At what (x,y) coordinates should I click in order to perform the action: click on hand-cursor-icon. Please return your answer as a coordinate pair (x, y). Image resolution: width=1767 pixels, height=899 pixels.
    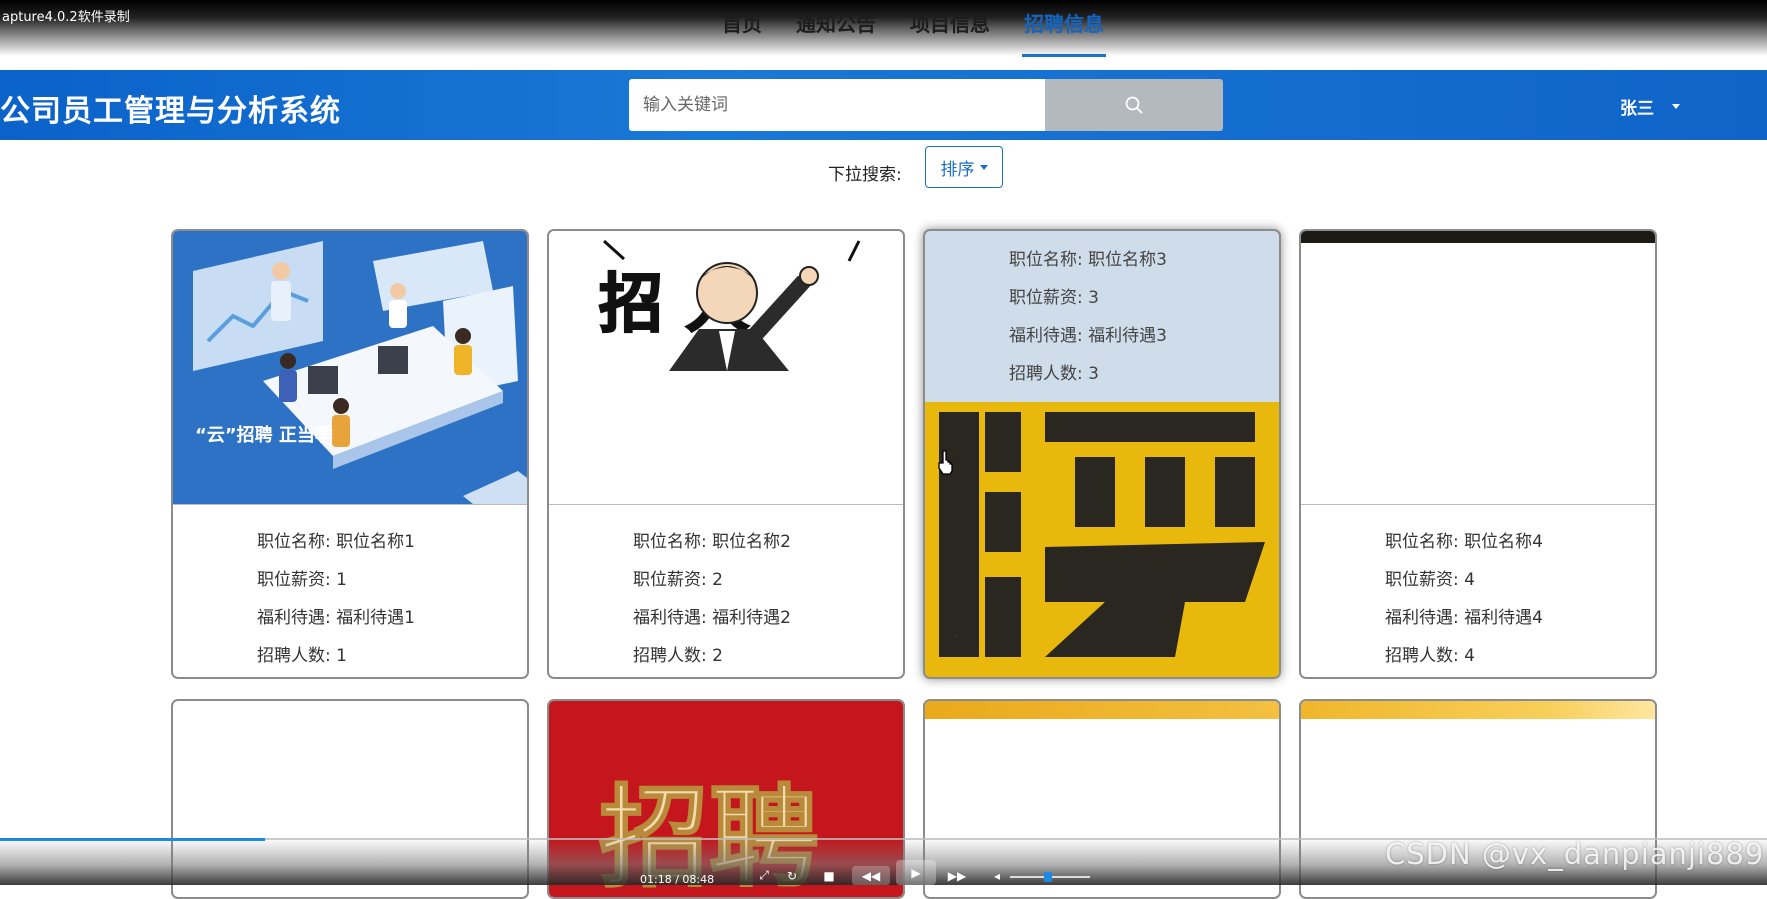
    Looking at the image, I should click on (945, 462).